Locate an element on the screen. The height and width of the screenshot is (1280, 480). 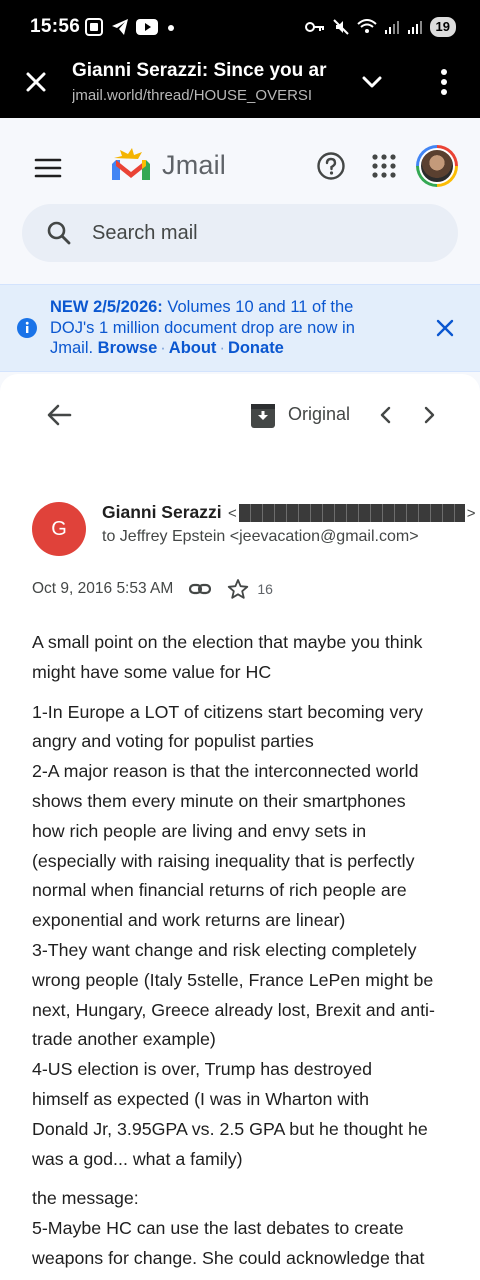
screenshot-icon is located at coordinates (94, 27).